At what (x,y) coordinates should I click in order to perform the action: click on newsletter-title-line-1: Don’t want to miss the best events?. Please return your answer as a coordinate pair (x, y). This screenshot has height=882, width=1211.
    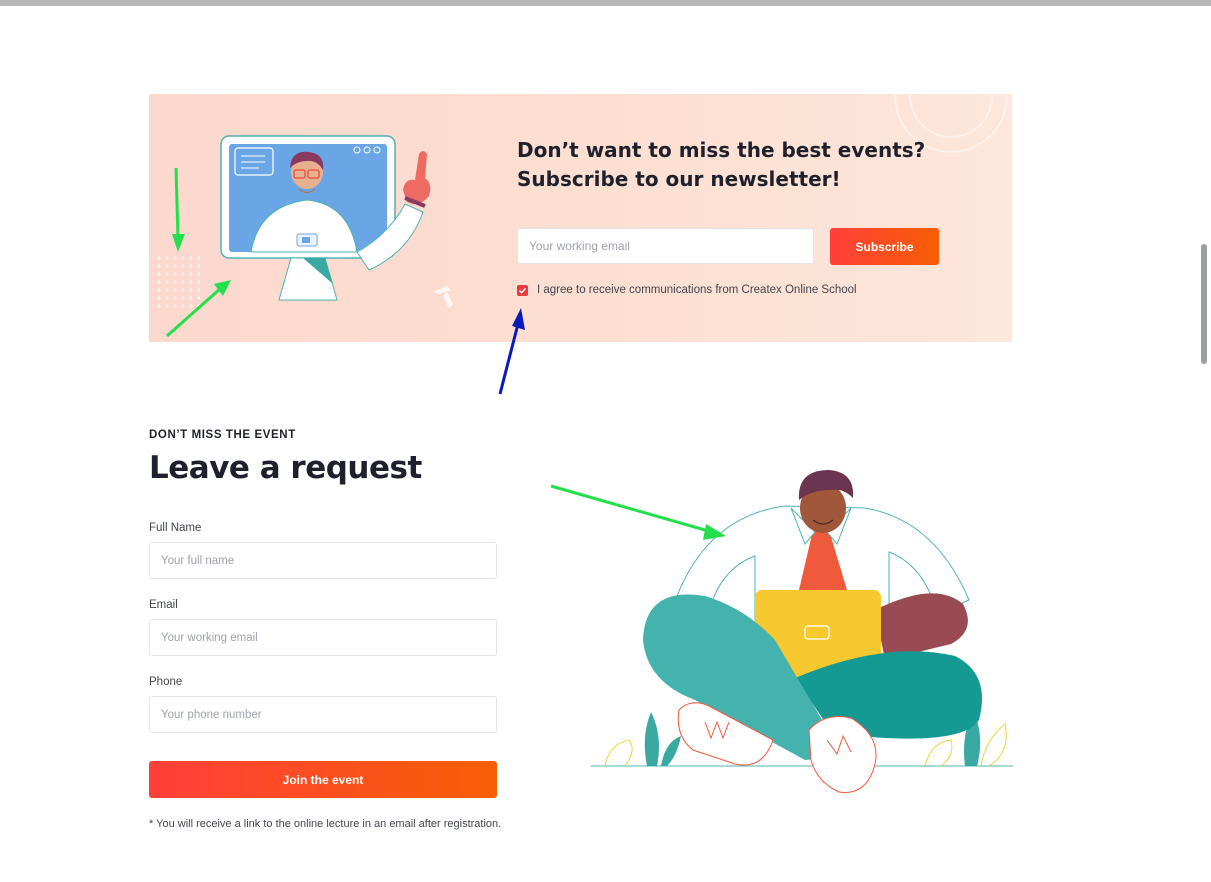
    Looking at the image, I should click on (721, 150).